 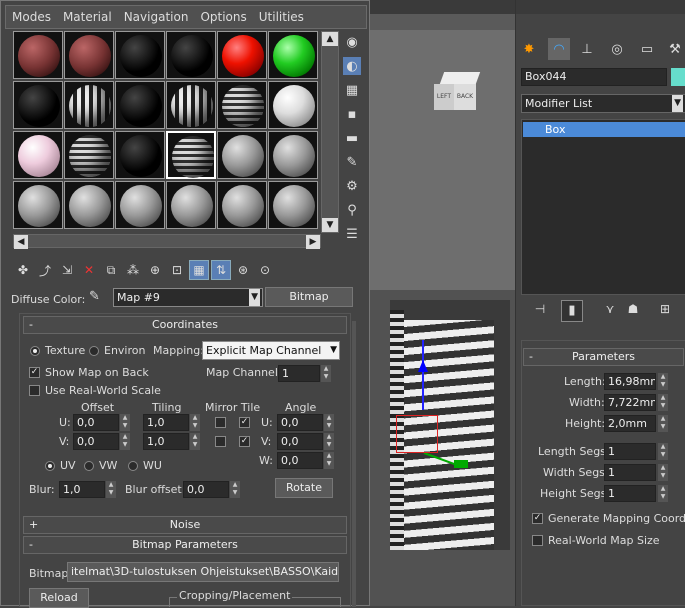 I want to click on make-unique-icon: ⁂, so click(x=133, y=270).